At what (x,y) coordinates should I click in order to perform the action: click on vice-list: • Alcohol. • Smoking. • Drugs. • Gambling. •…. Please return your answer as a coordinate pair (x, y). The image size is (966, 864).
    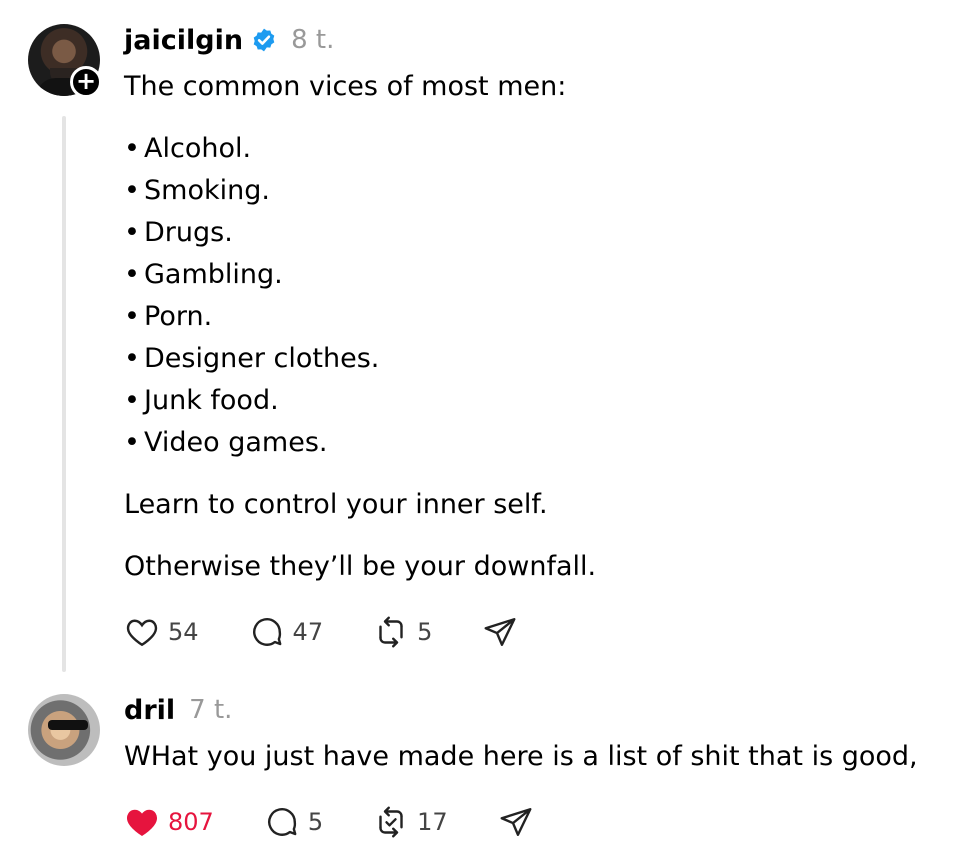
    Looking at the image, I should click on (251, 296).